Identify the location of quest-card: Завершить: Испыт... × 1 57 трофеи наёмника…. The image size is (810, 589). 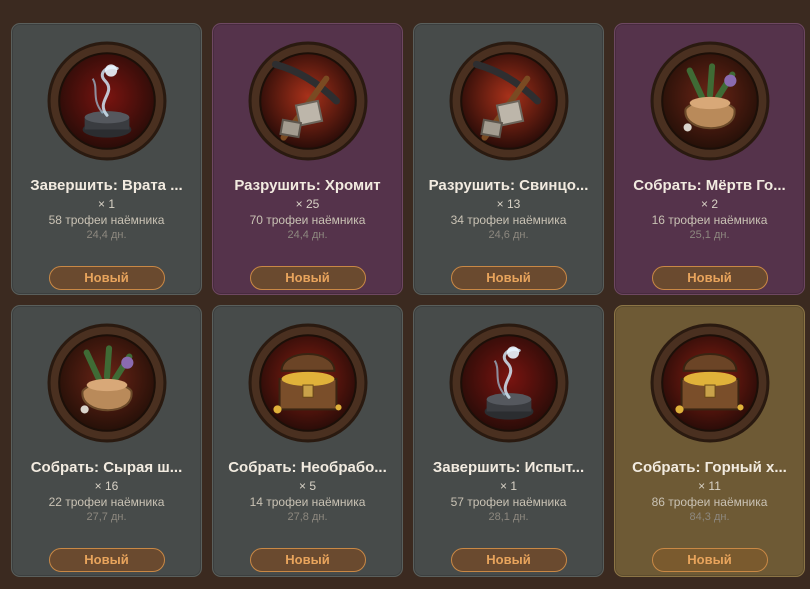
(508, 441).